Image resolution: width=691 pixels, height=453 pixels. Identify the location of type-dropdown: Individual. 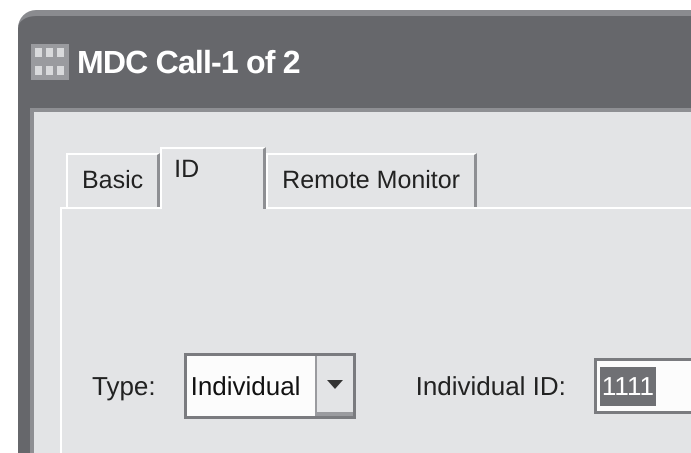
(270, 386).